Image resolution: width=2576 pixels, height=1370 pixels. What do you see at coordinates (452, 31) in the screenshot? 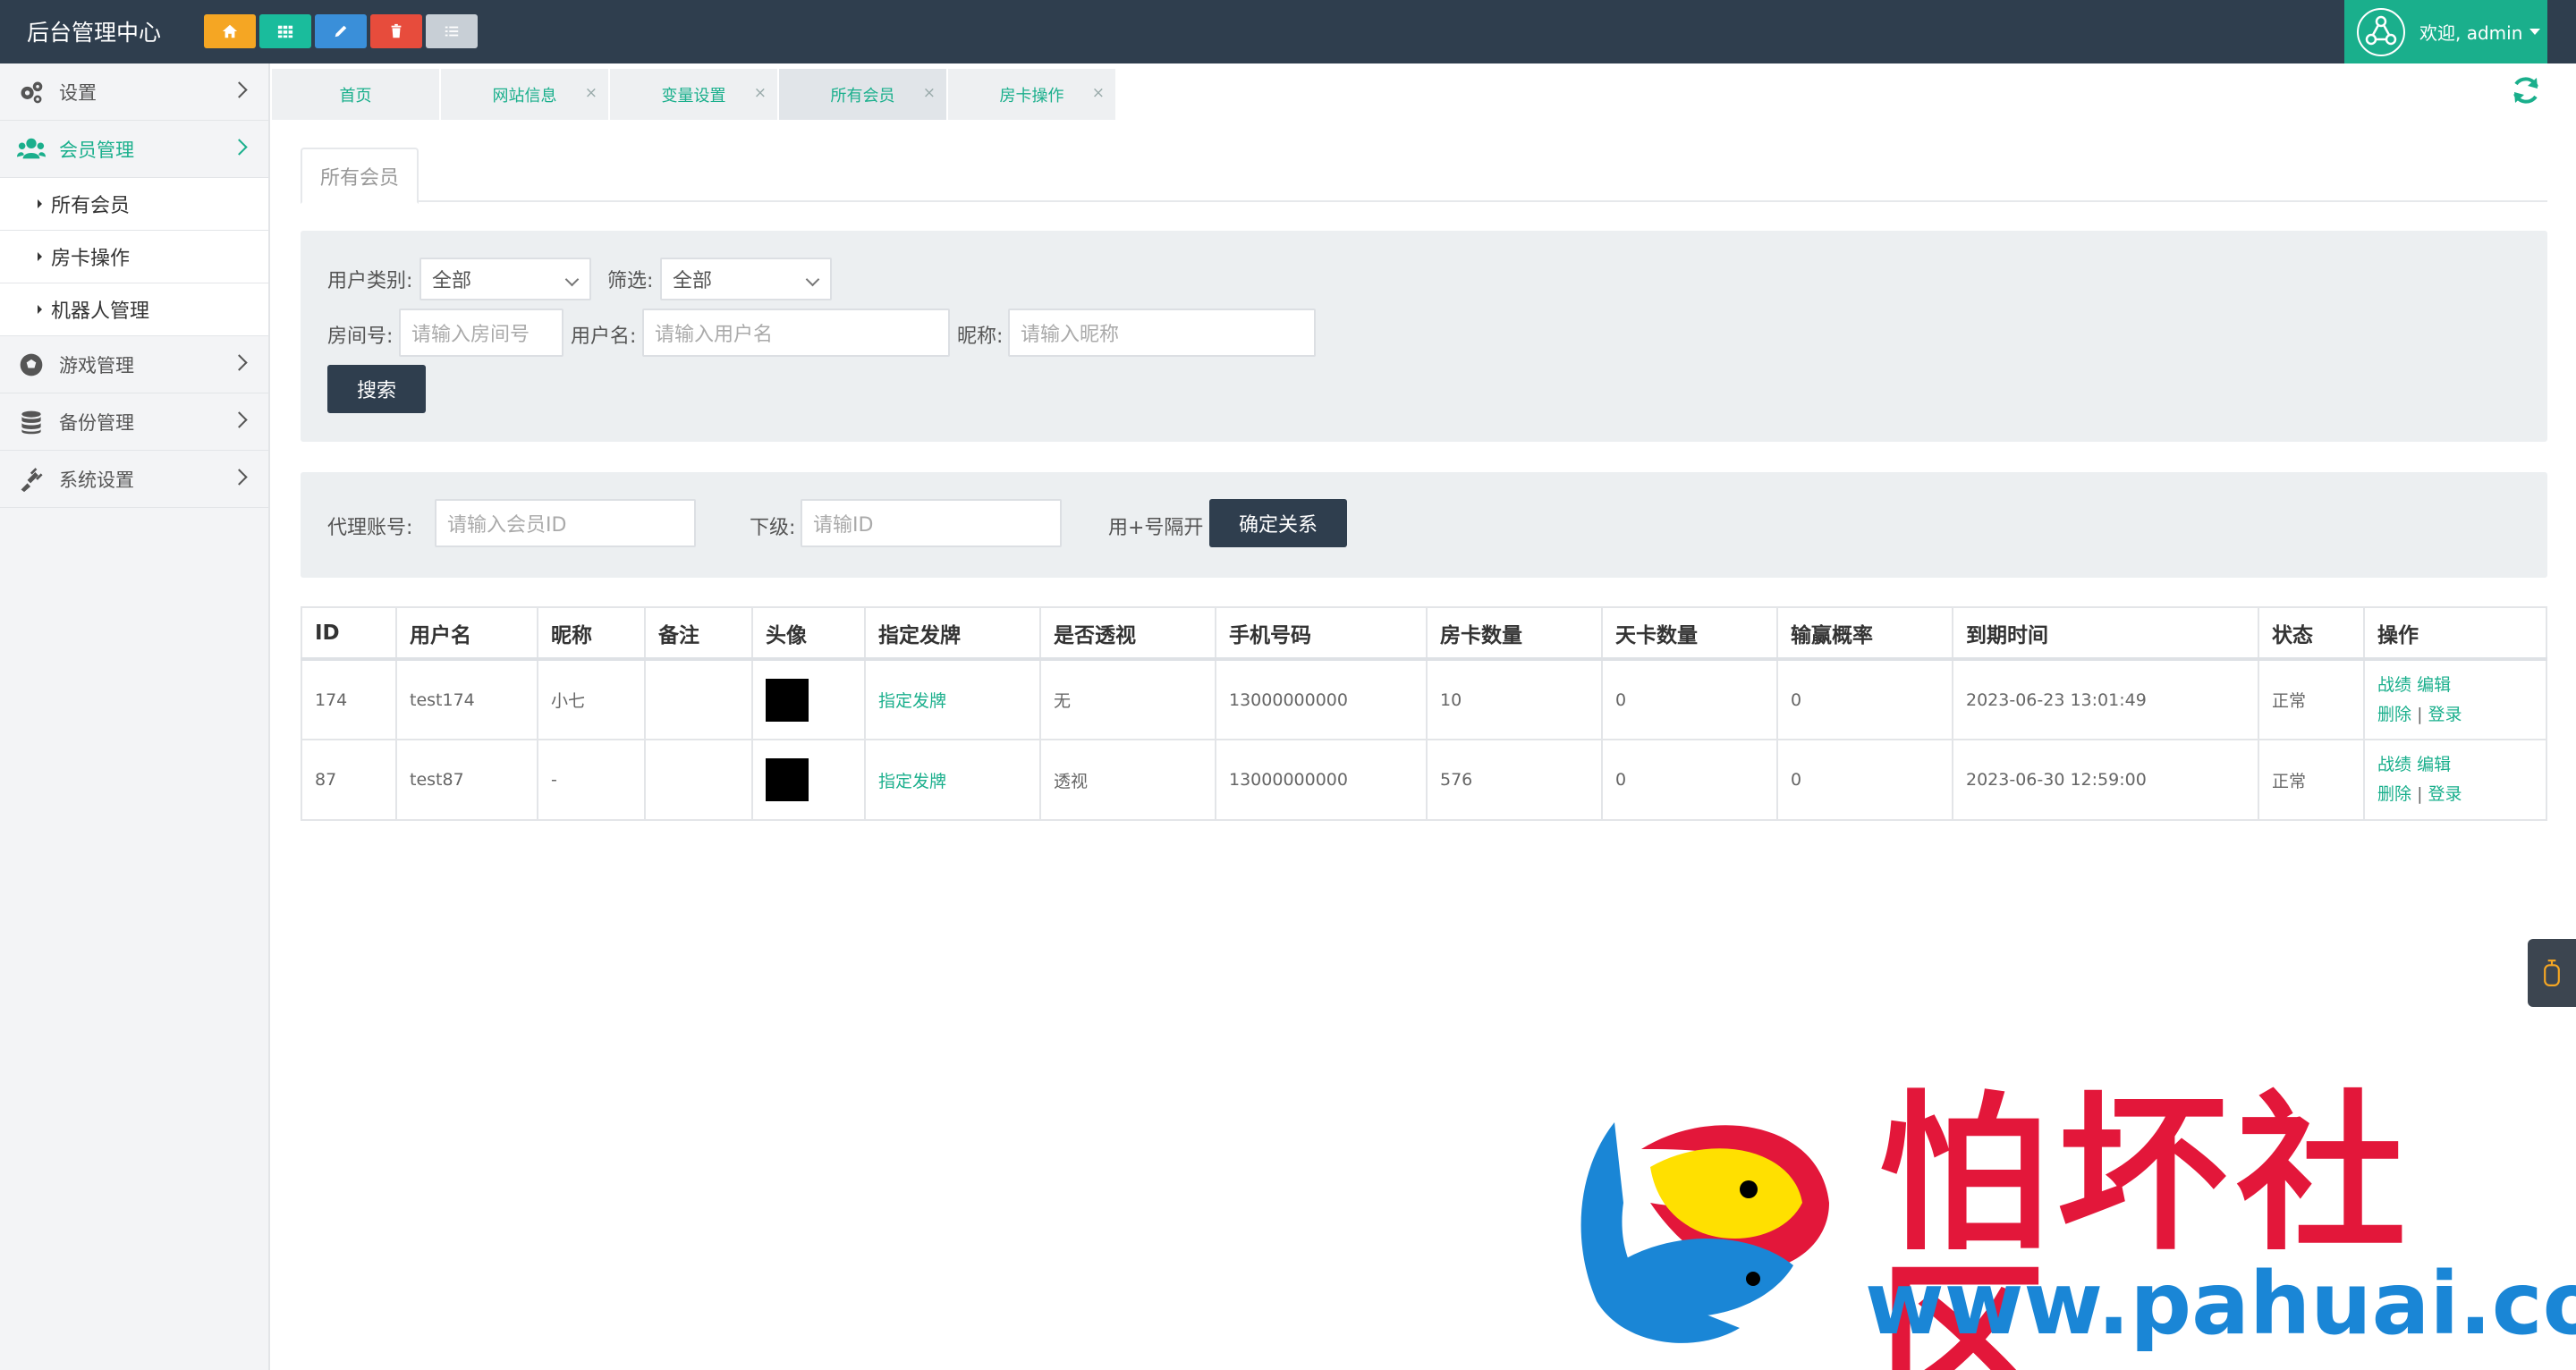
I see `list-button` at bounding box center [452, 31].